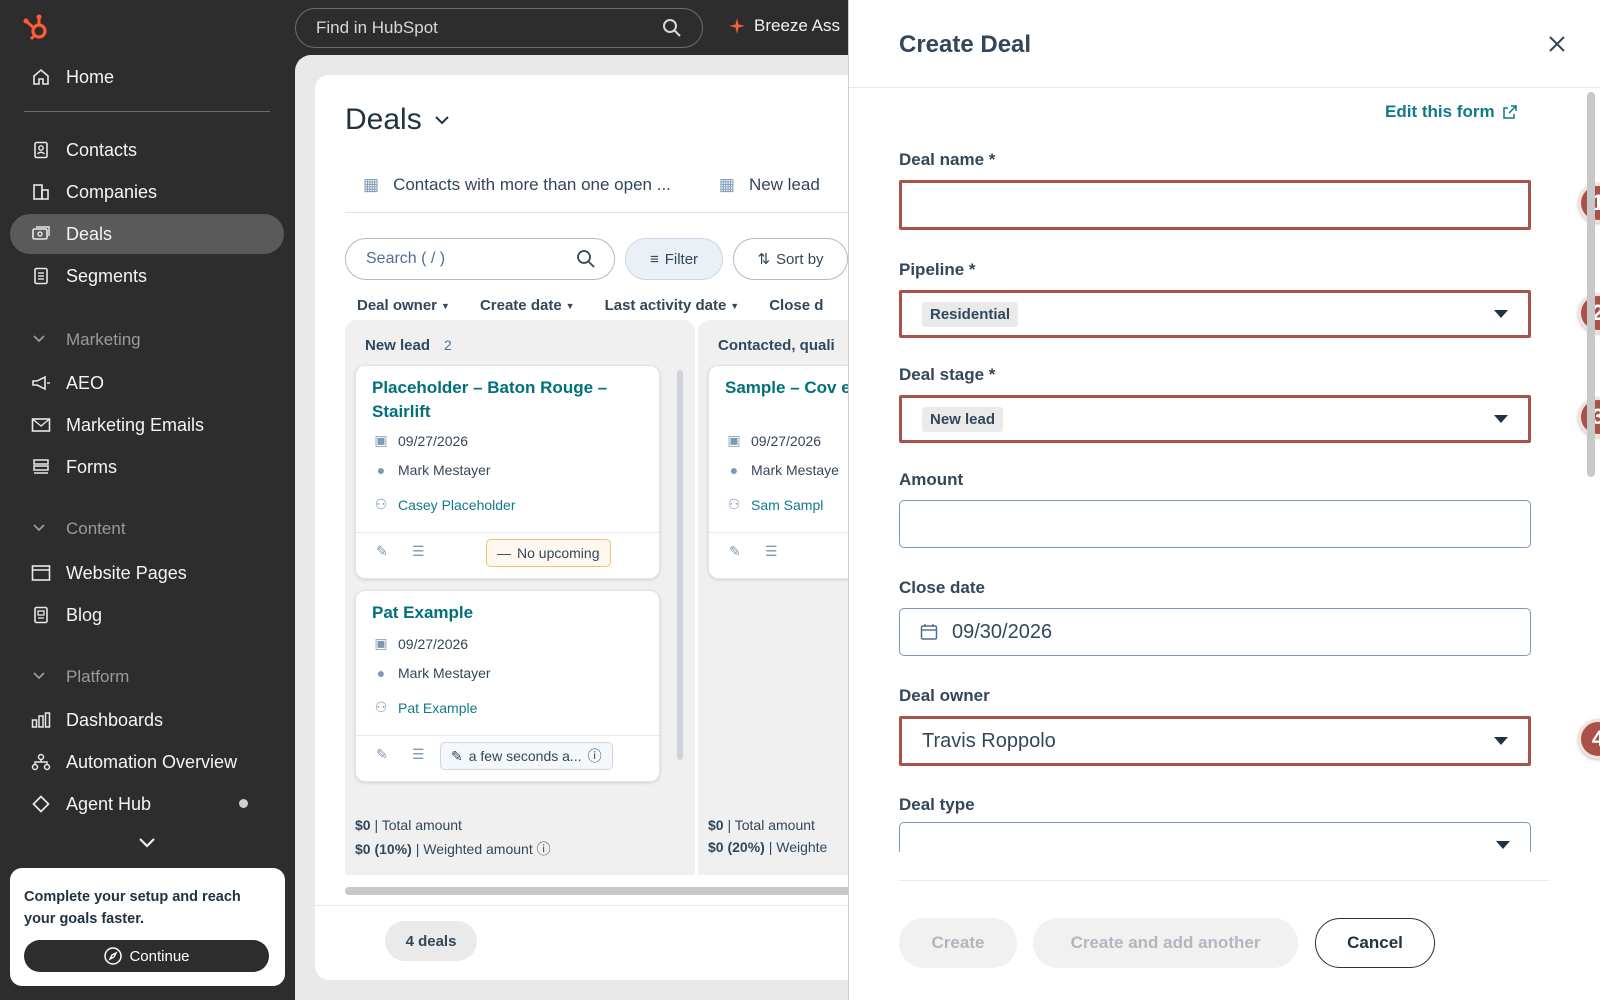 The image size is (1600, 1000). I want to click on create-and-add-another-button: Create and add another, so click(1165, 943).